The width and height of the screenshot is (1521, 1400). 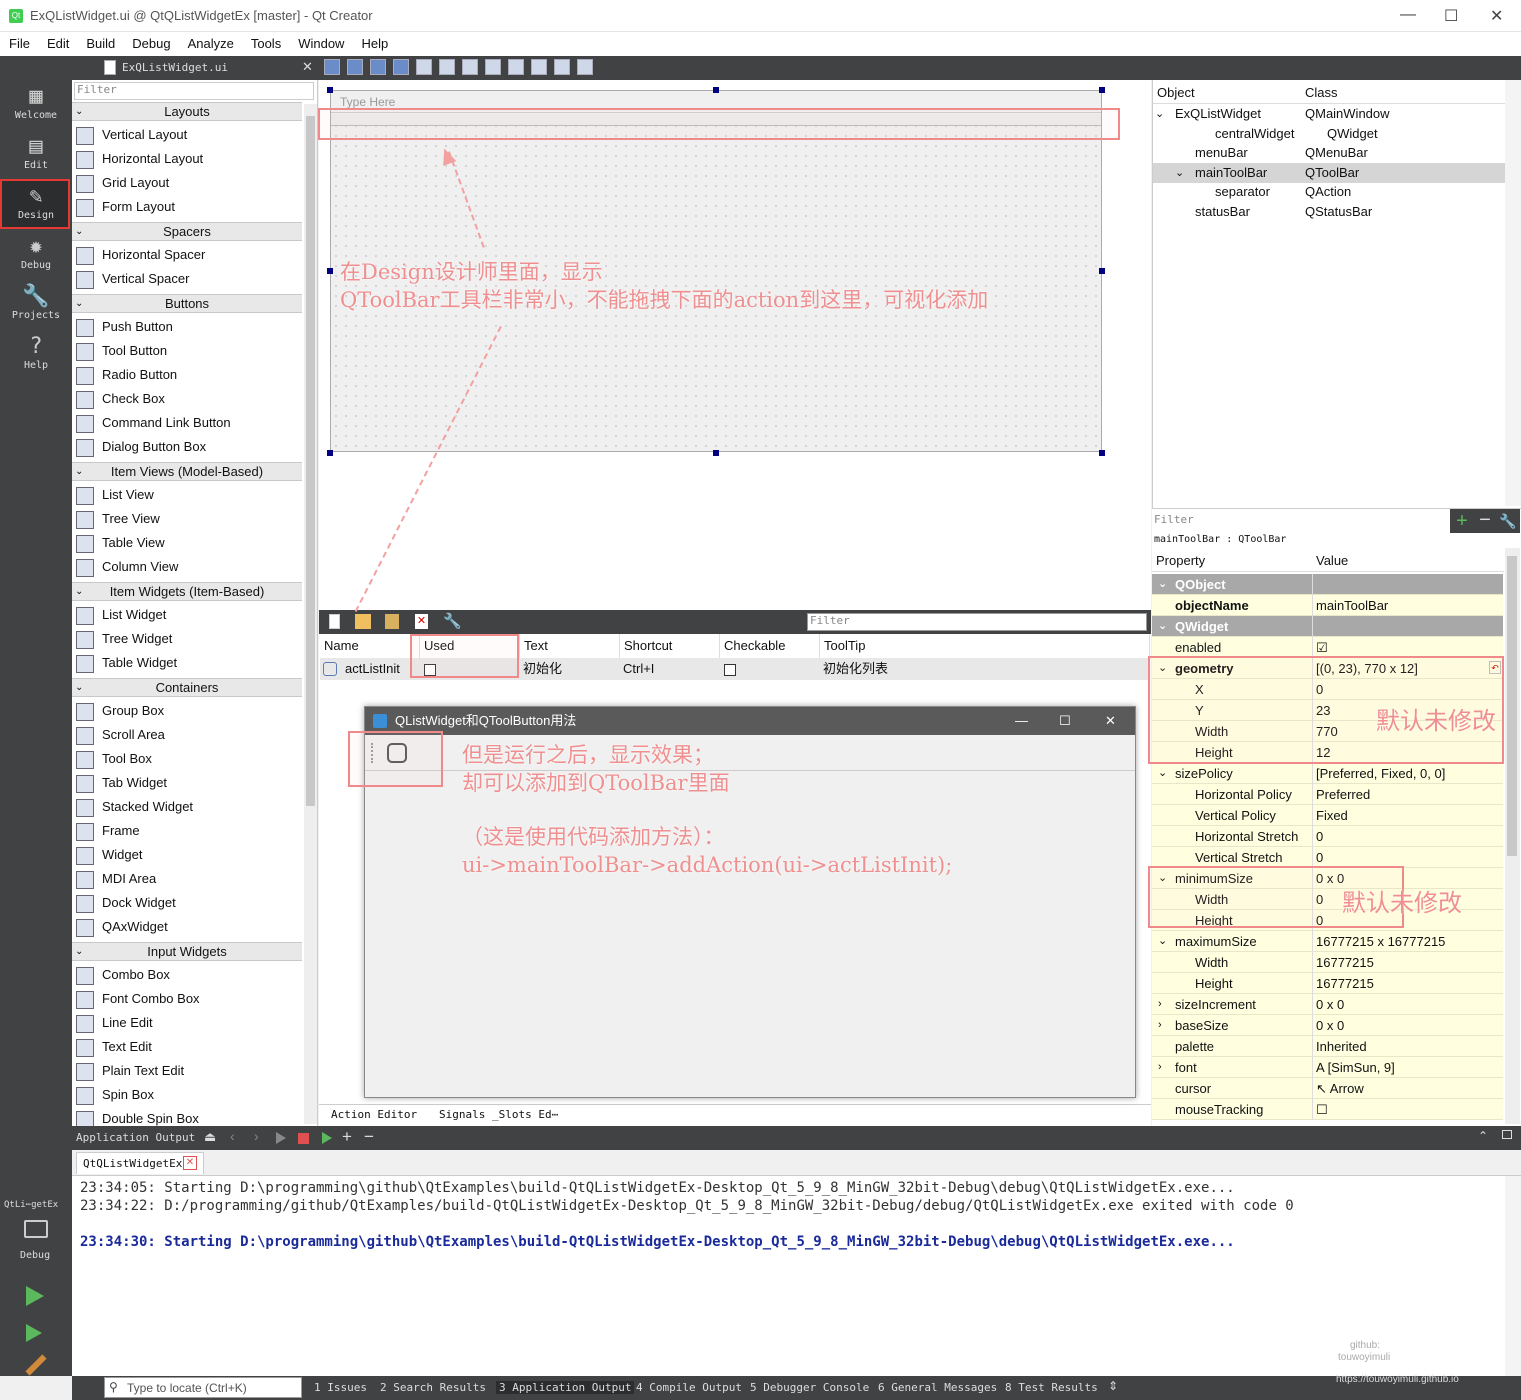 I want to click on status-pane-4: 4 Compile Output, so click(x=689, y=1387).